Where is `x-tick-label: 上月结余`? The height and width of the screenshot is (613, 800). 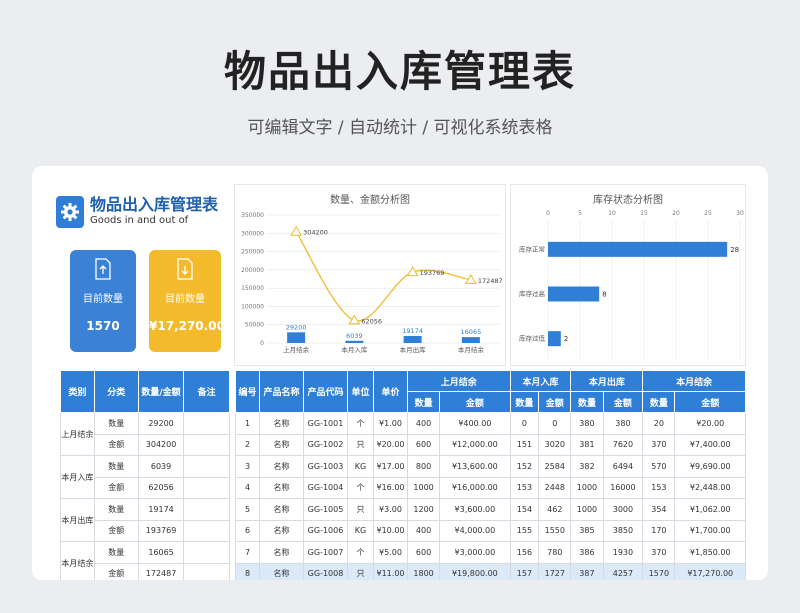 x-tick-label: 上月结余 is located at coordinates (296, 349).